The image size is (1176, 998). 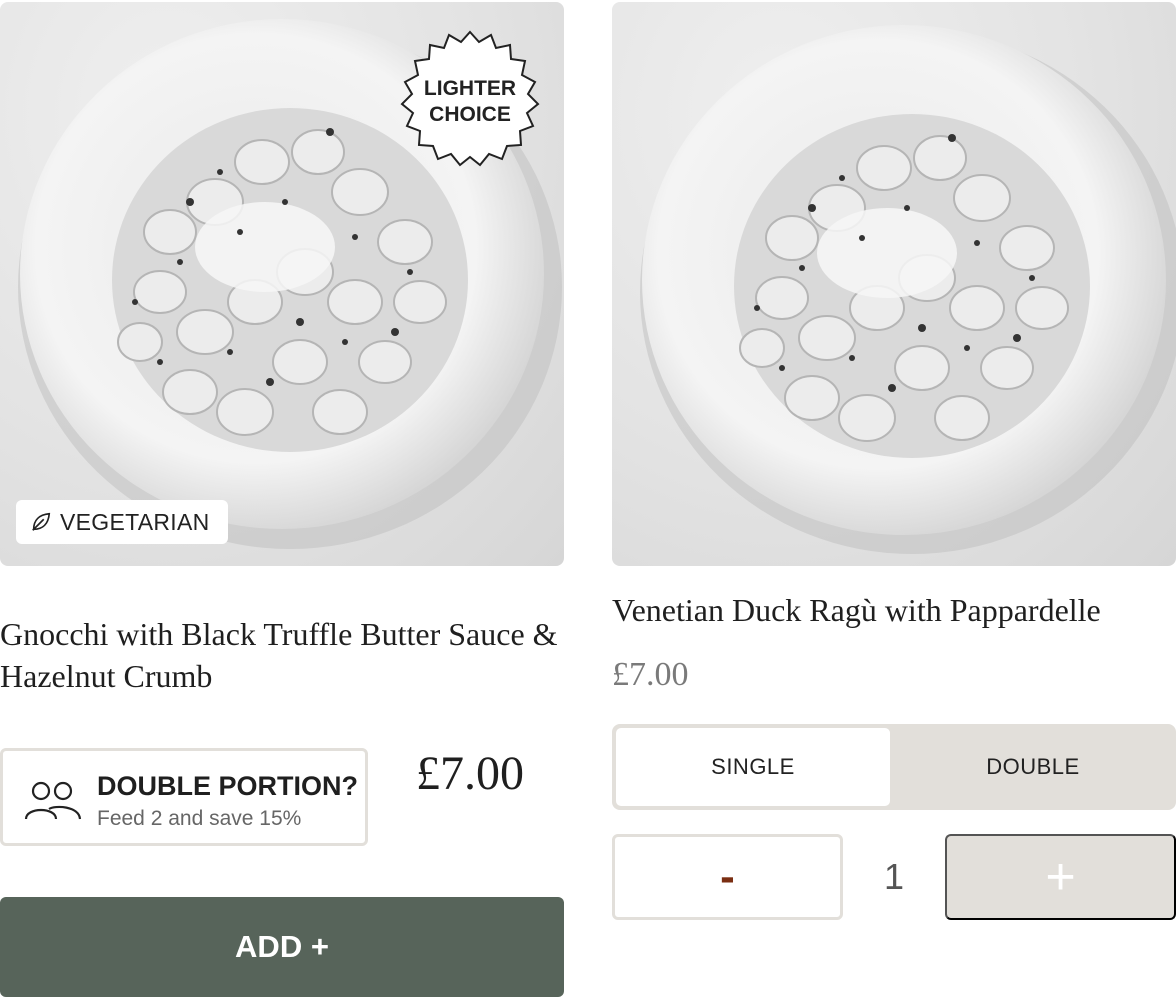 I want to click on portion-size-toggle: SINGLE DOUBLE, so click(x=894, y=767).